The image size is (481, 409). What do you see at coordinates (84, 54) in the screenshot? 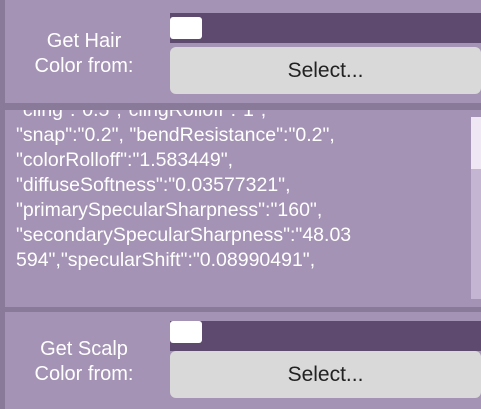
I see `hair-color-label: Get Hair Color from:` at bounding box center [84, 54].